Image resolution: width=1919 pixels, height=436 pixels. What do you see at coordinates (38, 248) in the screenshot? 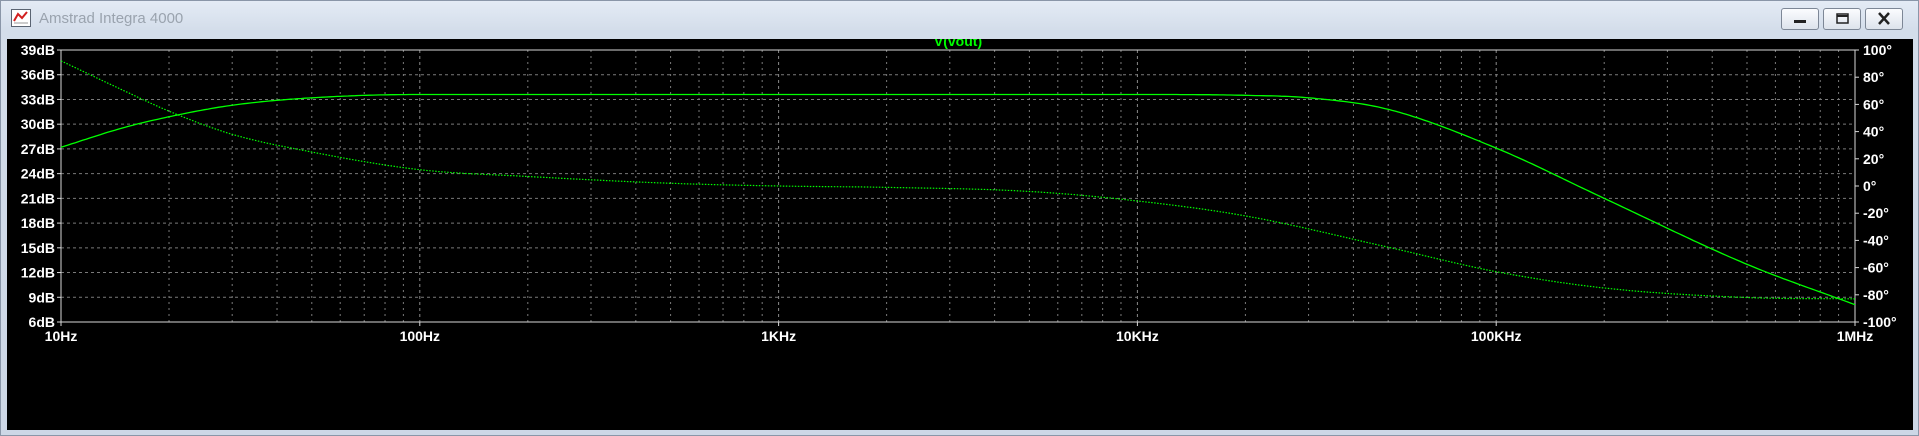
I see `y-left-tick-label: 15dB` at bounding box center [38, 248].